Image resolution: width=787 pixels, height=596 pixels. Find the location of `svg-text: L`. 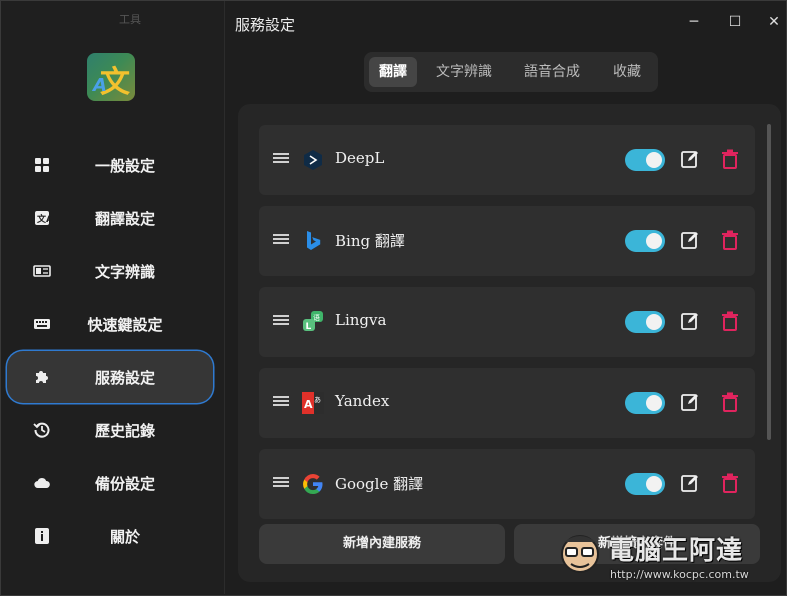

svg-text: L is located at coordinates (309, 327).